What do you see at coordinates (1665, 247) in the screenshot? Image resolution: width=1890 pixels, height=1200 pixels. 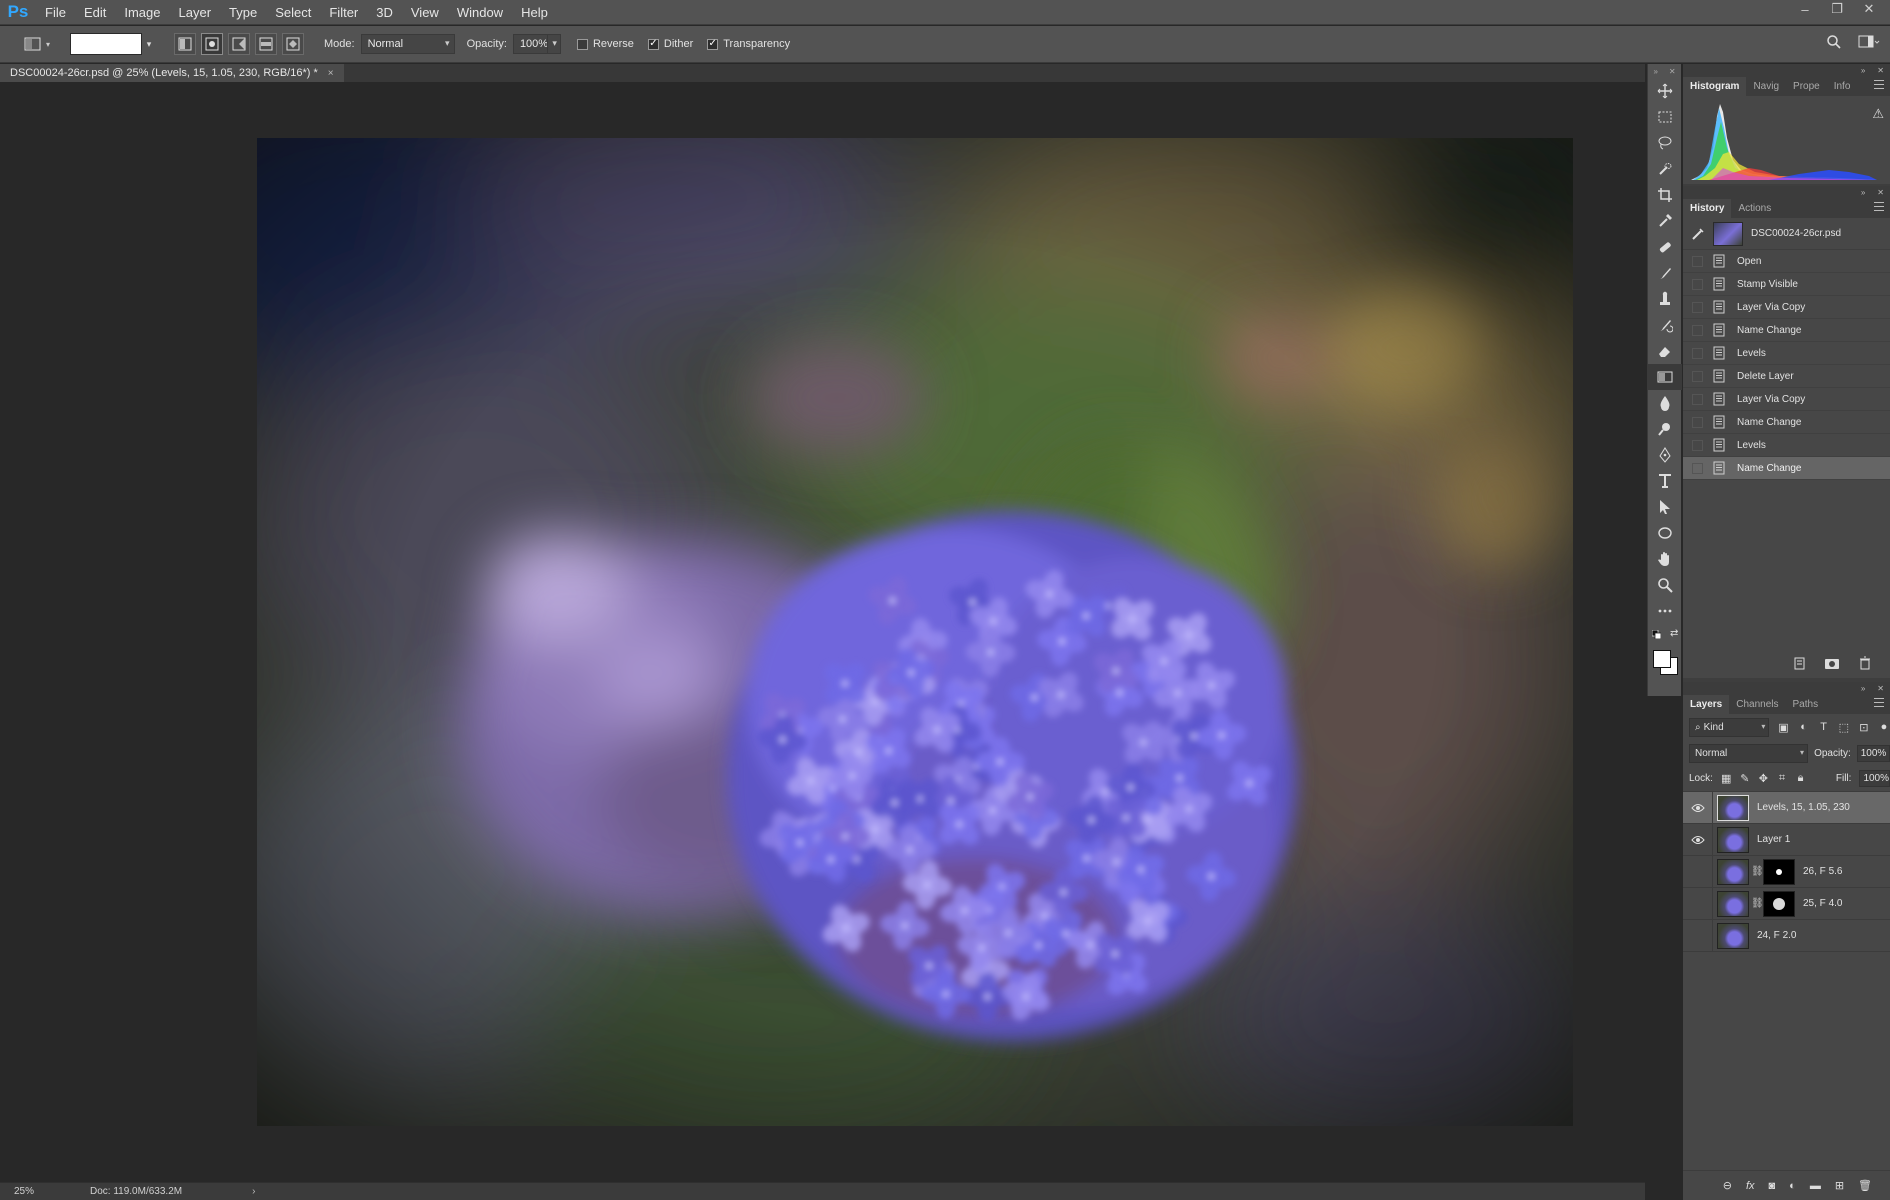 I see `tool-healing` at bounding box center [1665, 247].